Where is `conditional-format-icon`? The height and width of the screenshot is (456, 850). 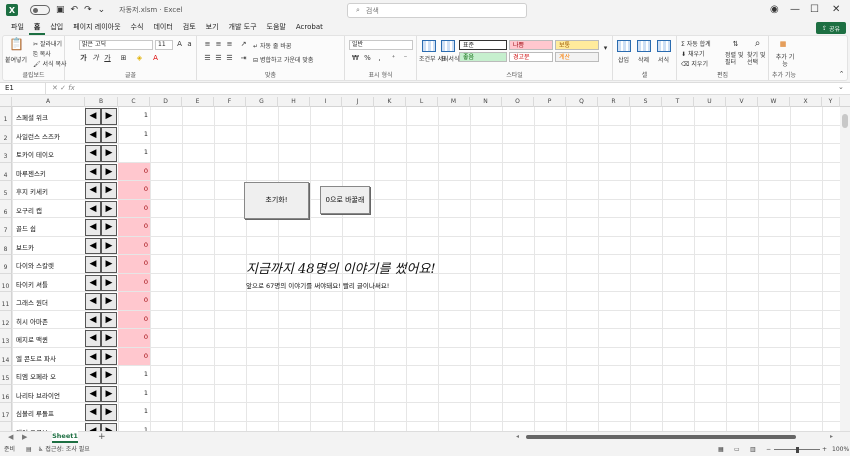
conditional-format-icon is located at coordinates (429, 46).